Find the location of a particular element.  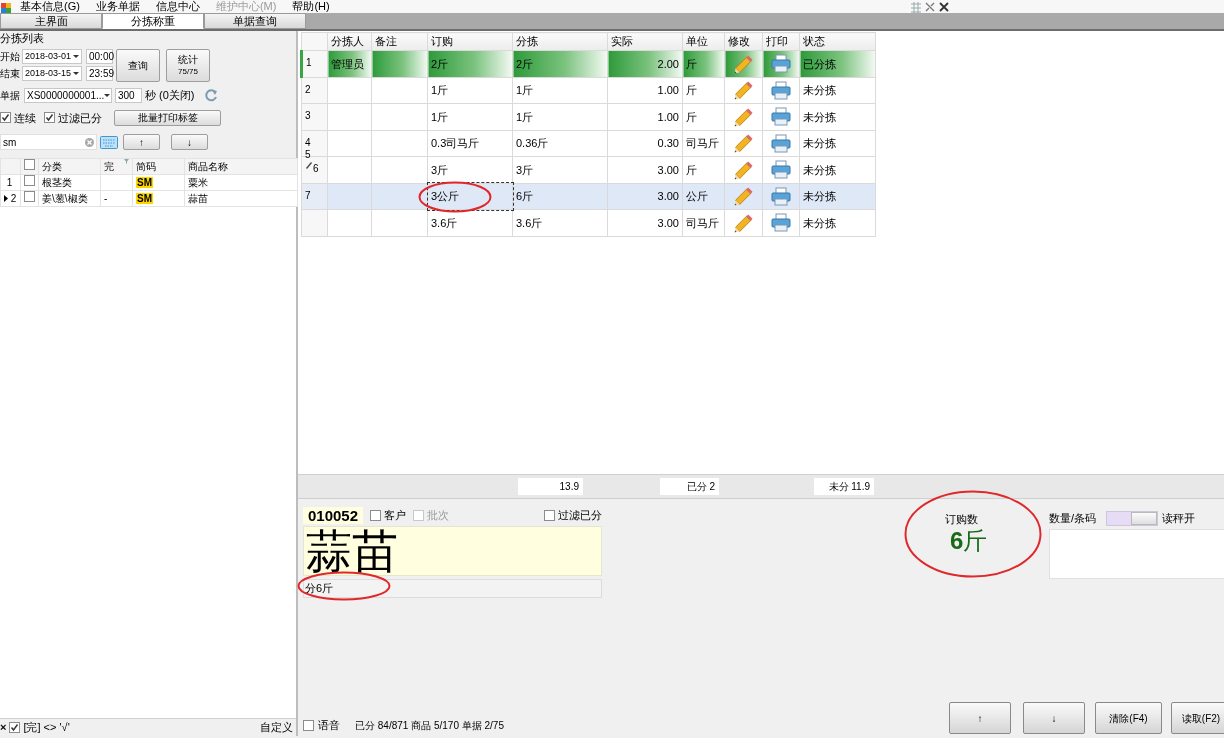

code-tag: SM is located at coordinates (144, 198).